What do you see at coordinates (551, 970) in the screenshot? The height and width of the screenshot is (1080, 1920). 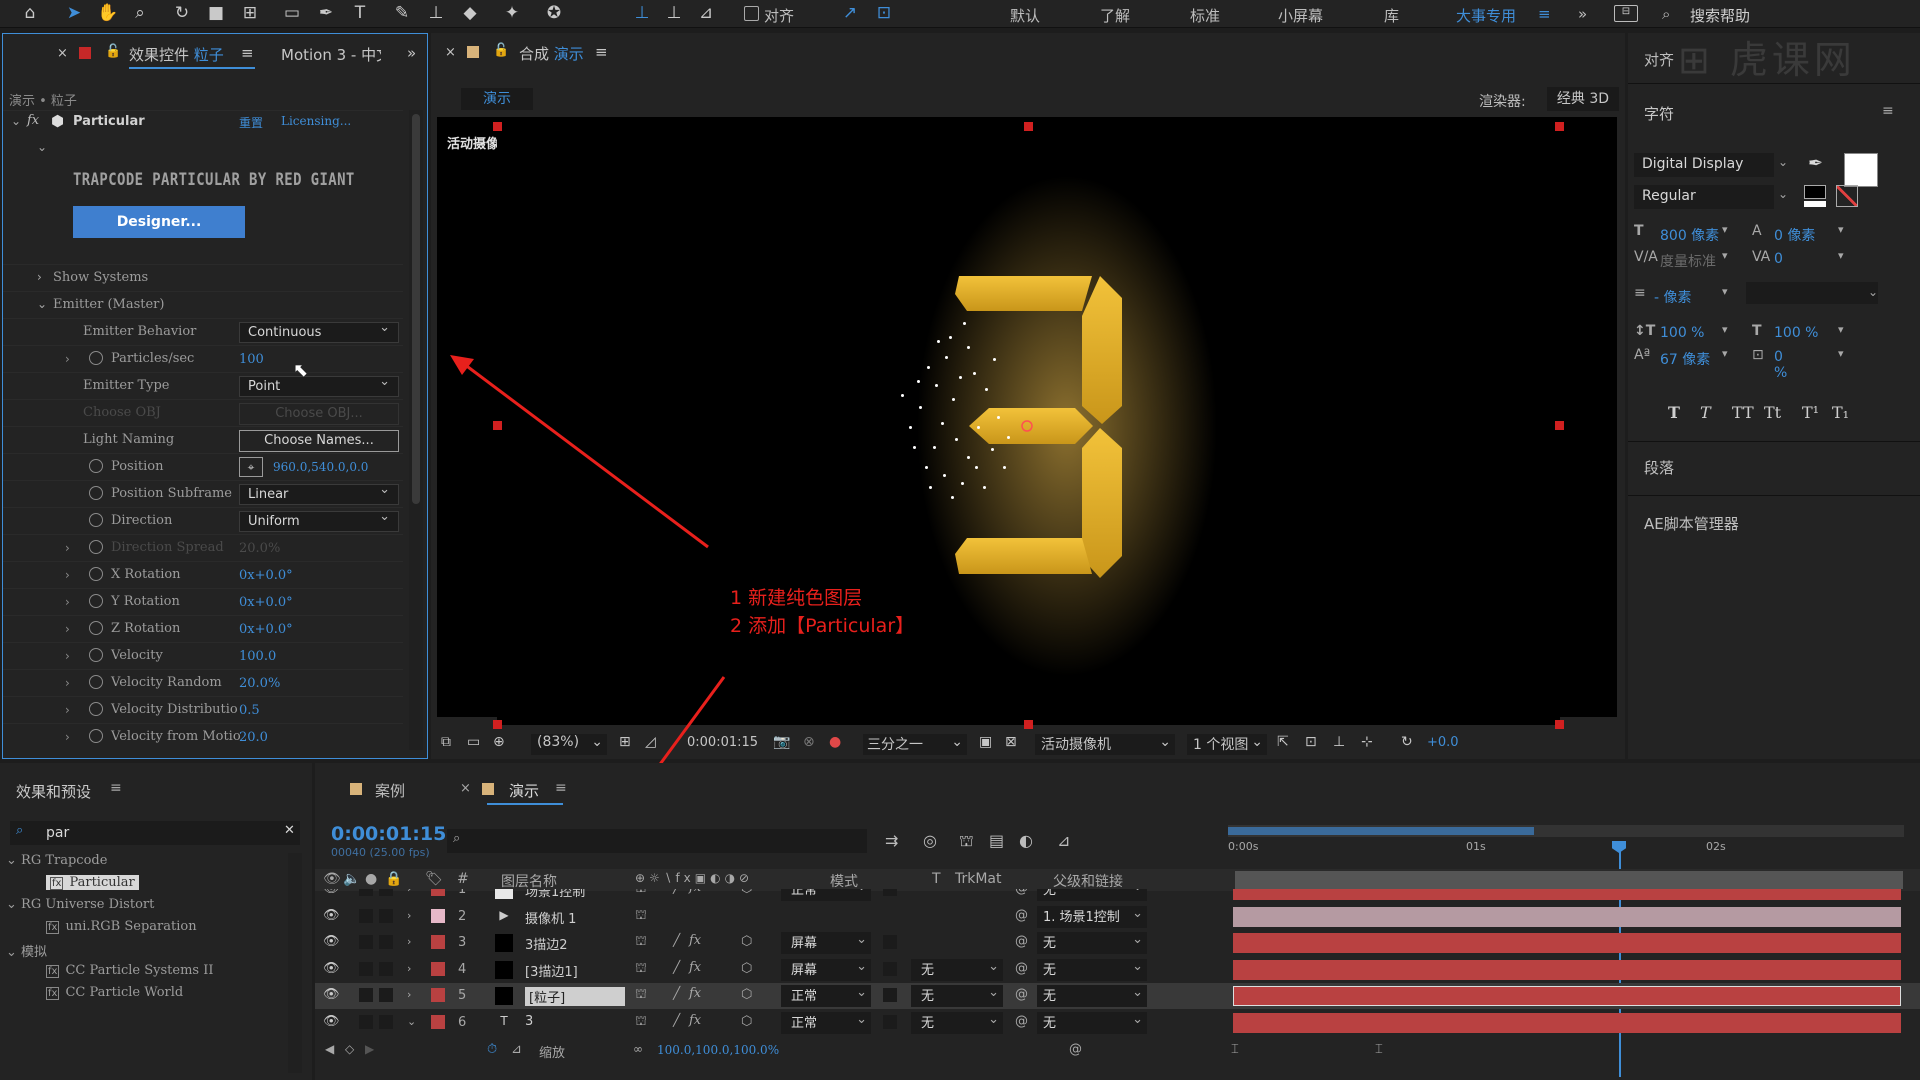 I see `layer-name: [3描边1]` at bounding box center [551, 970].